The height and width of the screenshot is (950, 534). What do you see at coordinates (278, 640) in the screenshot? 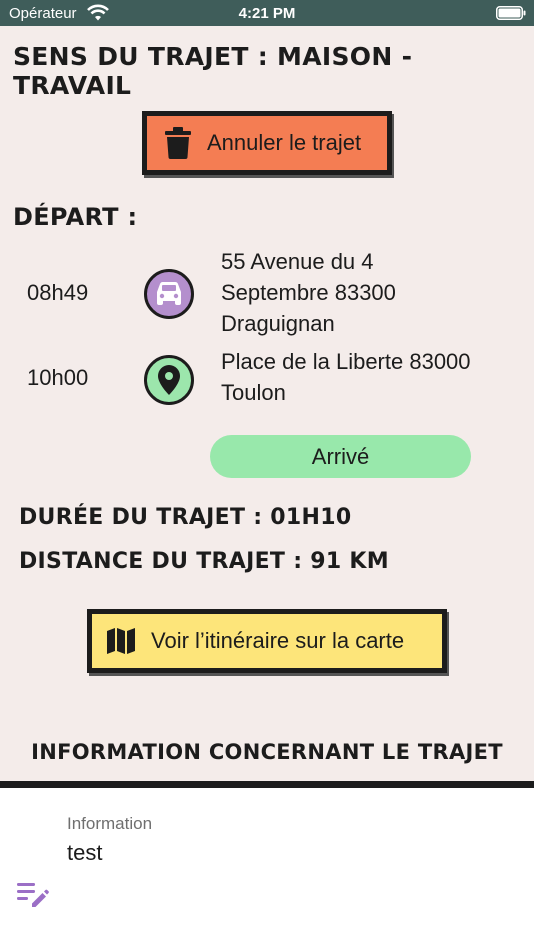
I see `view-route-map-label: Voir l’itinéraire sur la carte` at bounding box center [278, 640].